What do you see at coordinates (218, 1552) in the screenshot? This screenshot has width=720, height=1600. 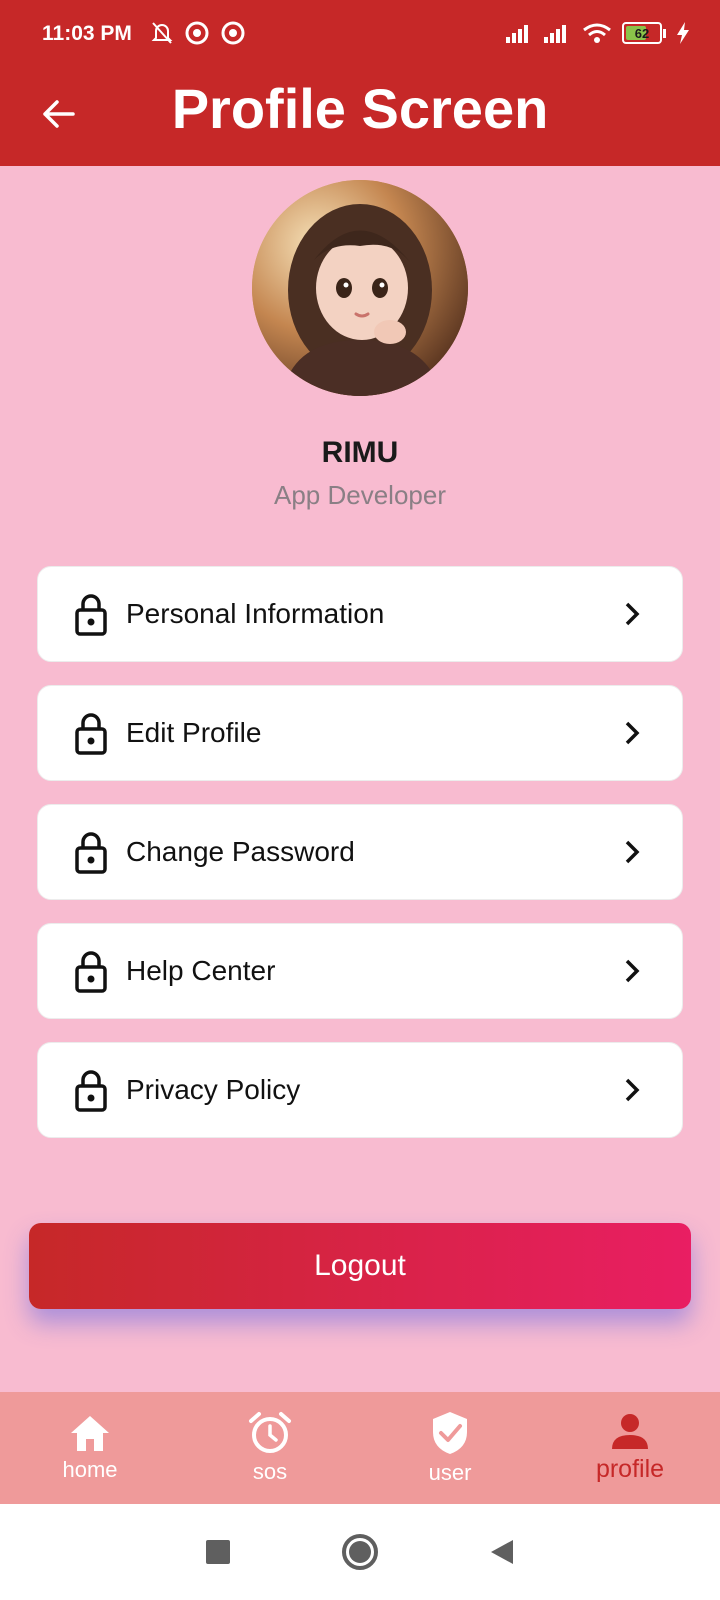 I see `recents-button-icon` at bounding box center [218, 1552].